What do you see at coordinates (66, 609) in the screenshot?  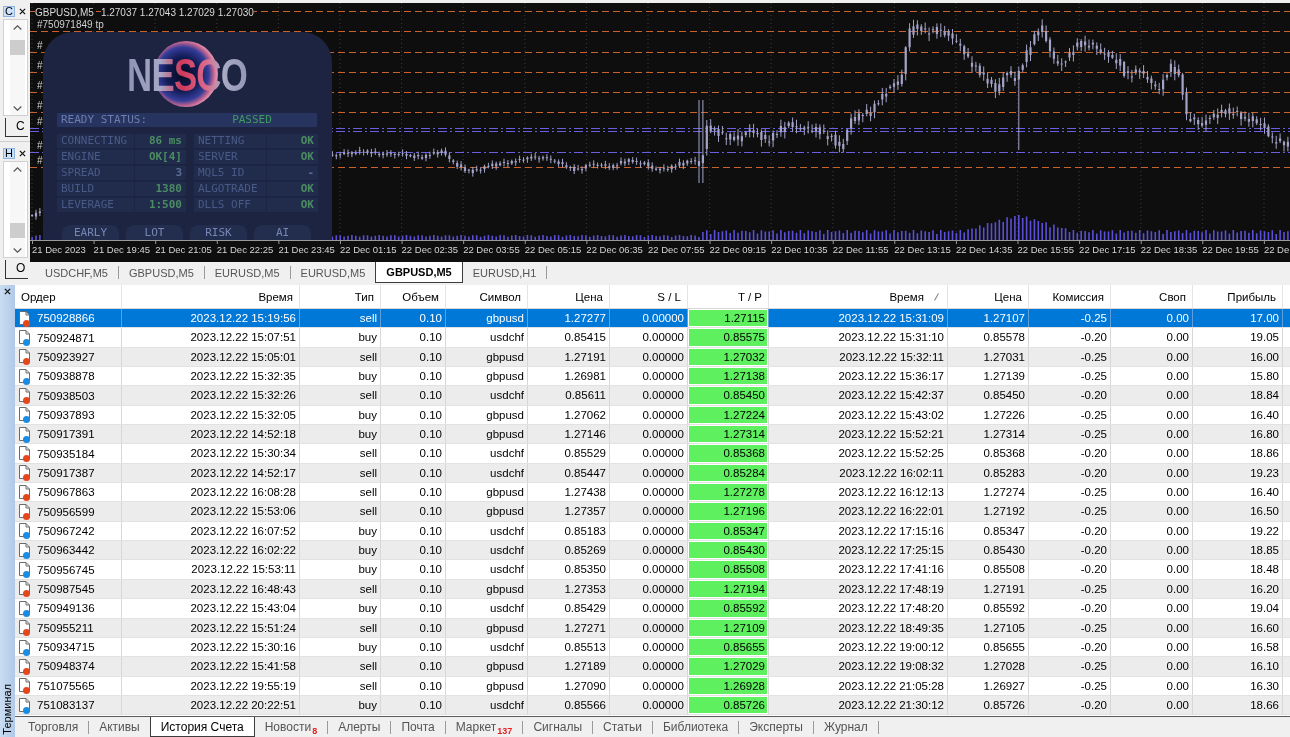 I see `table-cell-text: 750949136` at bounding box center [66, 609].